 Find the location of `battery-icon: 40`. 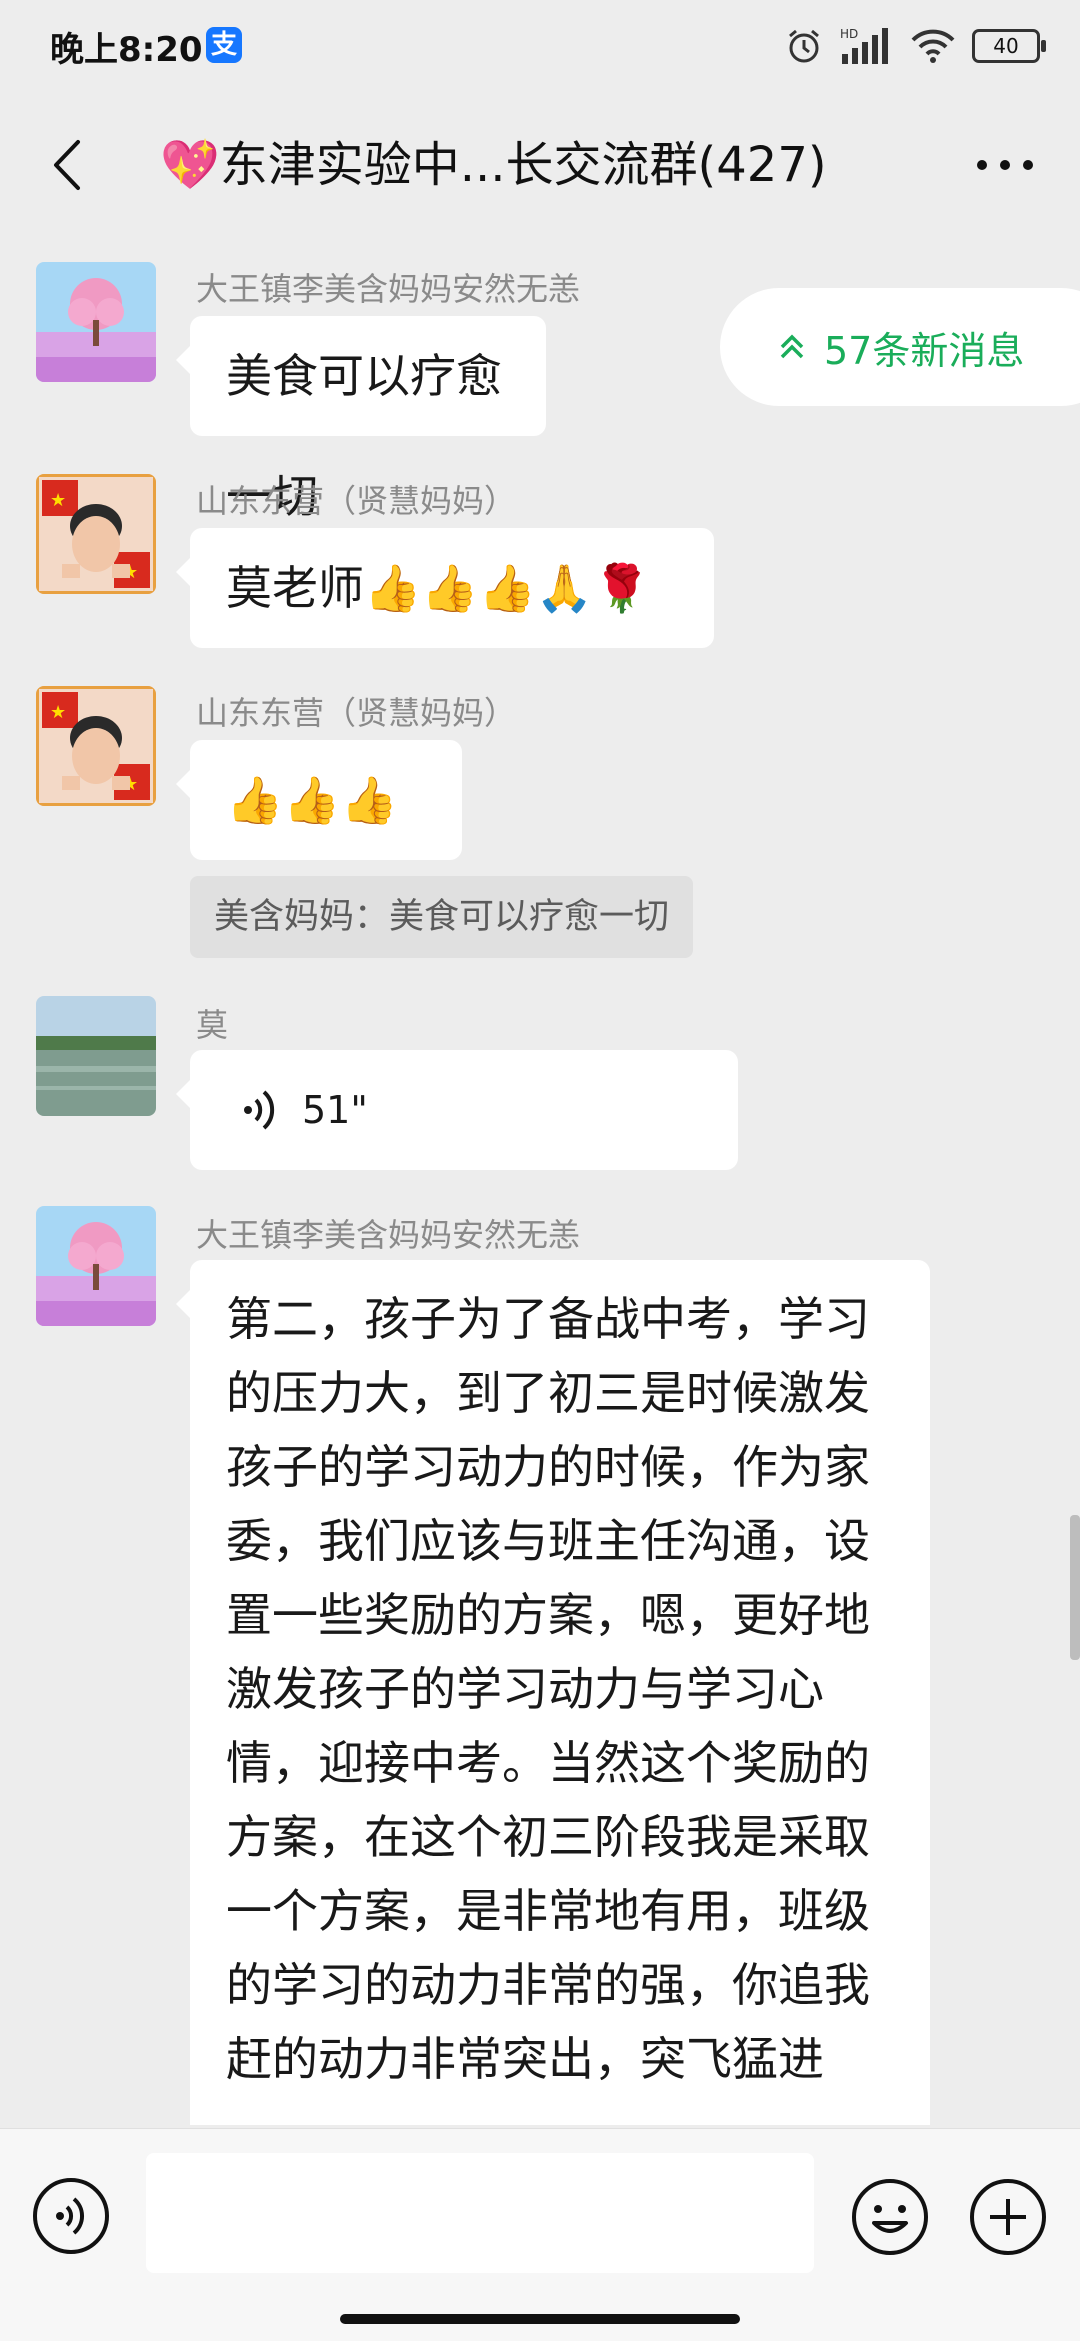

battery-icon: 40 is located at coordinates (1009, 46).